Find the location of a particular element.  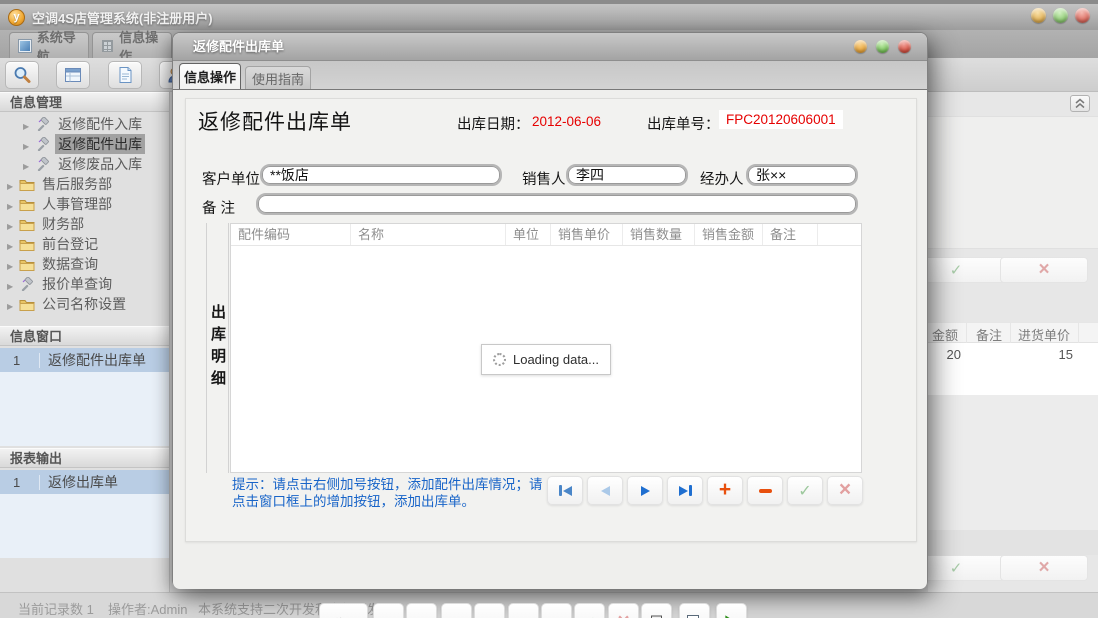

tab-system-navigation: 系统导航 is located at coordinates (49, 47).